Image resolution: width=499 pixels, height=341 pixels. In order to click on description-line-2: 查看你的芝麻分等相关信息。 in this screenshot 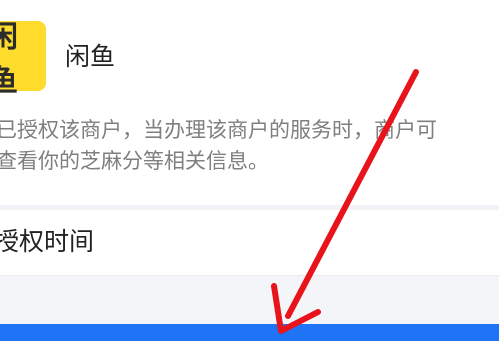, I will do `click(134, 161)`.